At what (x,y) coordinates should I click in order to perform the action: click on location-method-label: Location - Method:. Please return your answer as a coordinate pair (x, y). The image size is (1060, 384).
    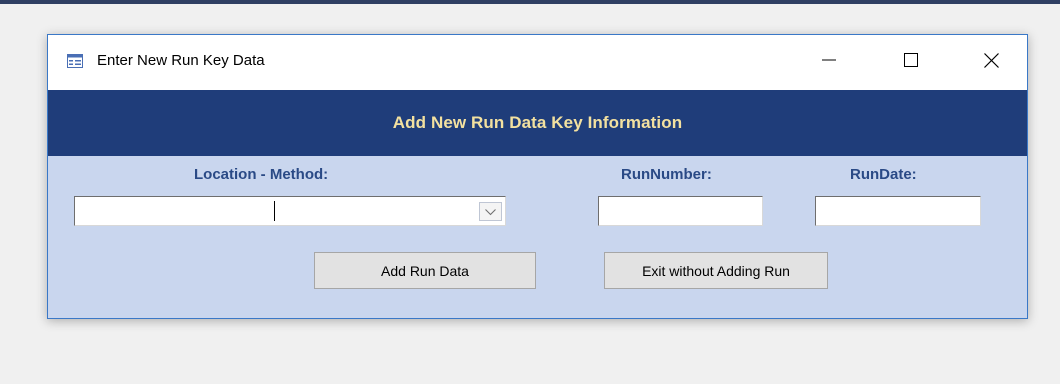
    Looking at the image, I should click on (261, 174).